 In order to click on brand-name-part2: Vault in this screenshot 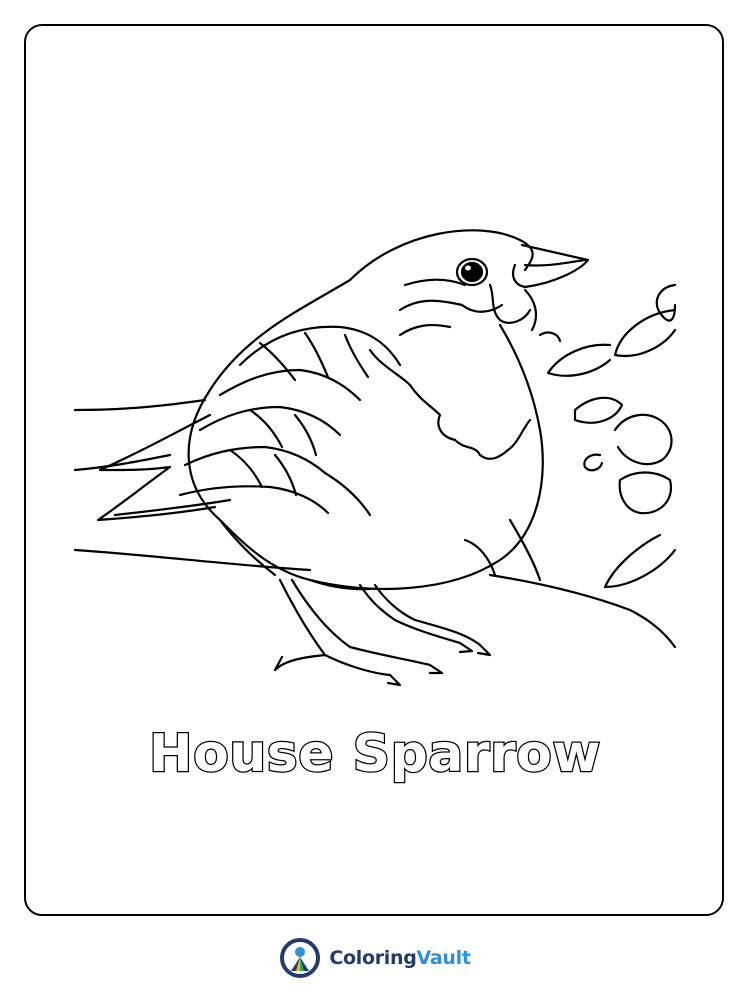, I will do `click(443, 958)`.